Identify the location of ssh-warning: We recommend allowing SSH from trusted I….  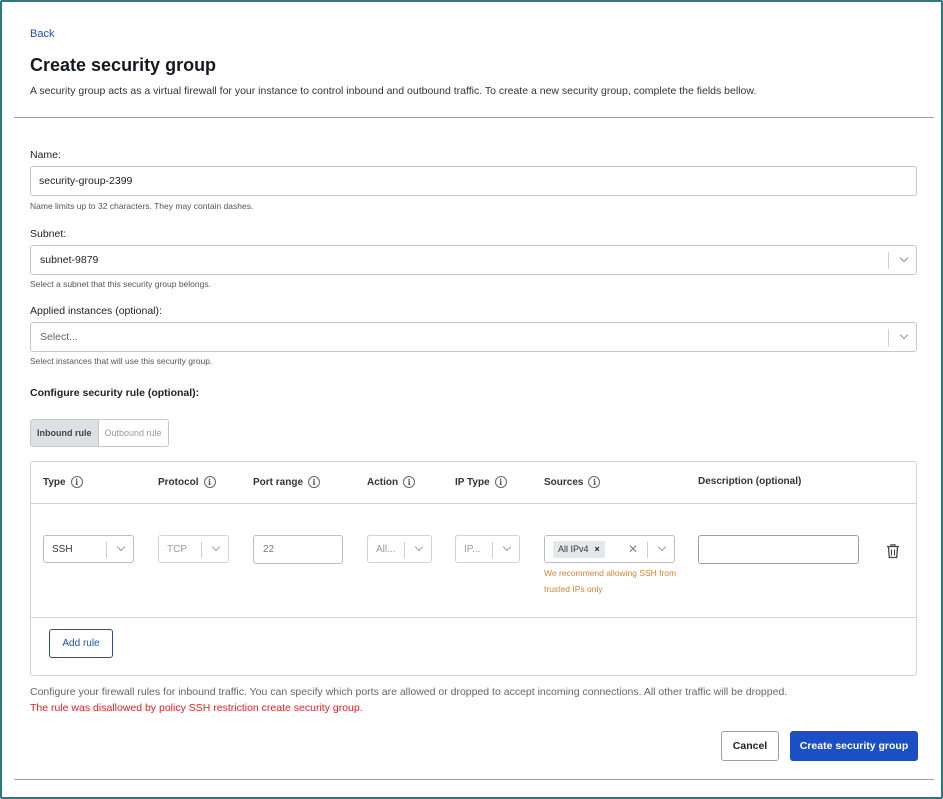
(610, 581).